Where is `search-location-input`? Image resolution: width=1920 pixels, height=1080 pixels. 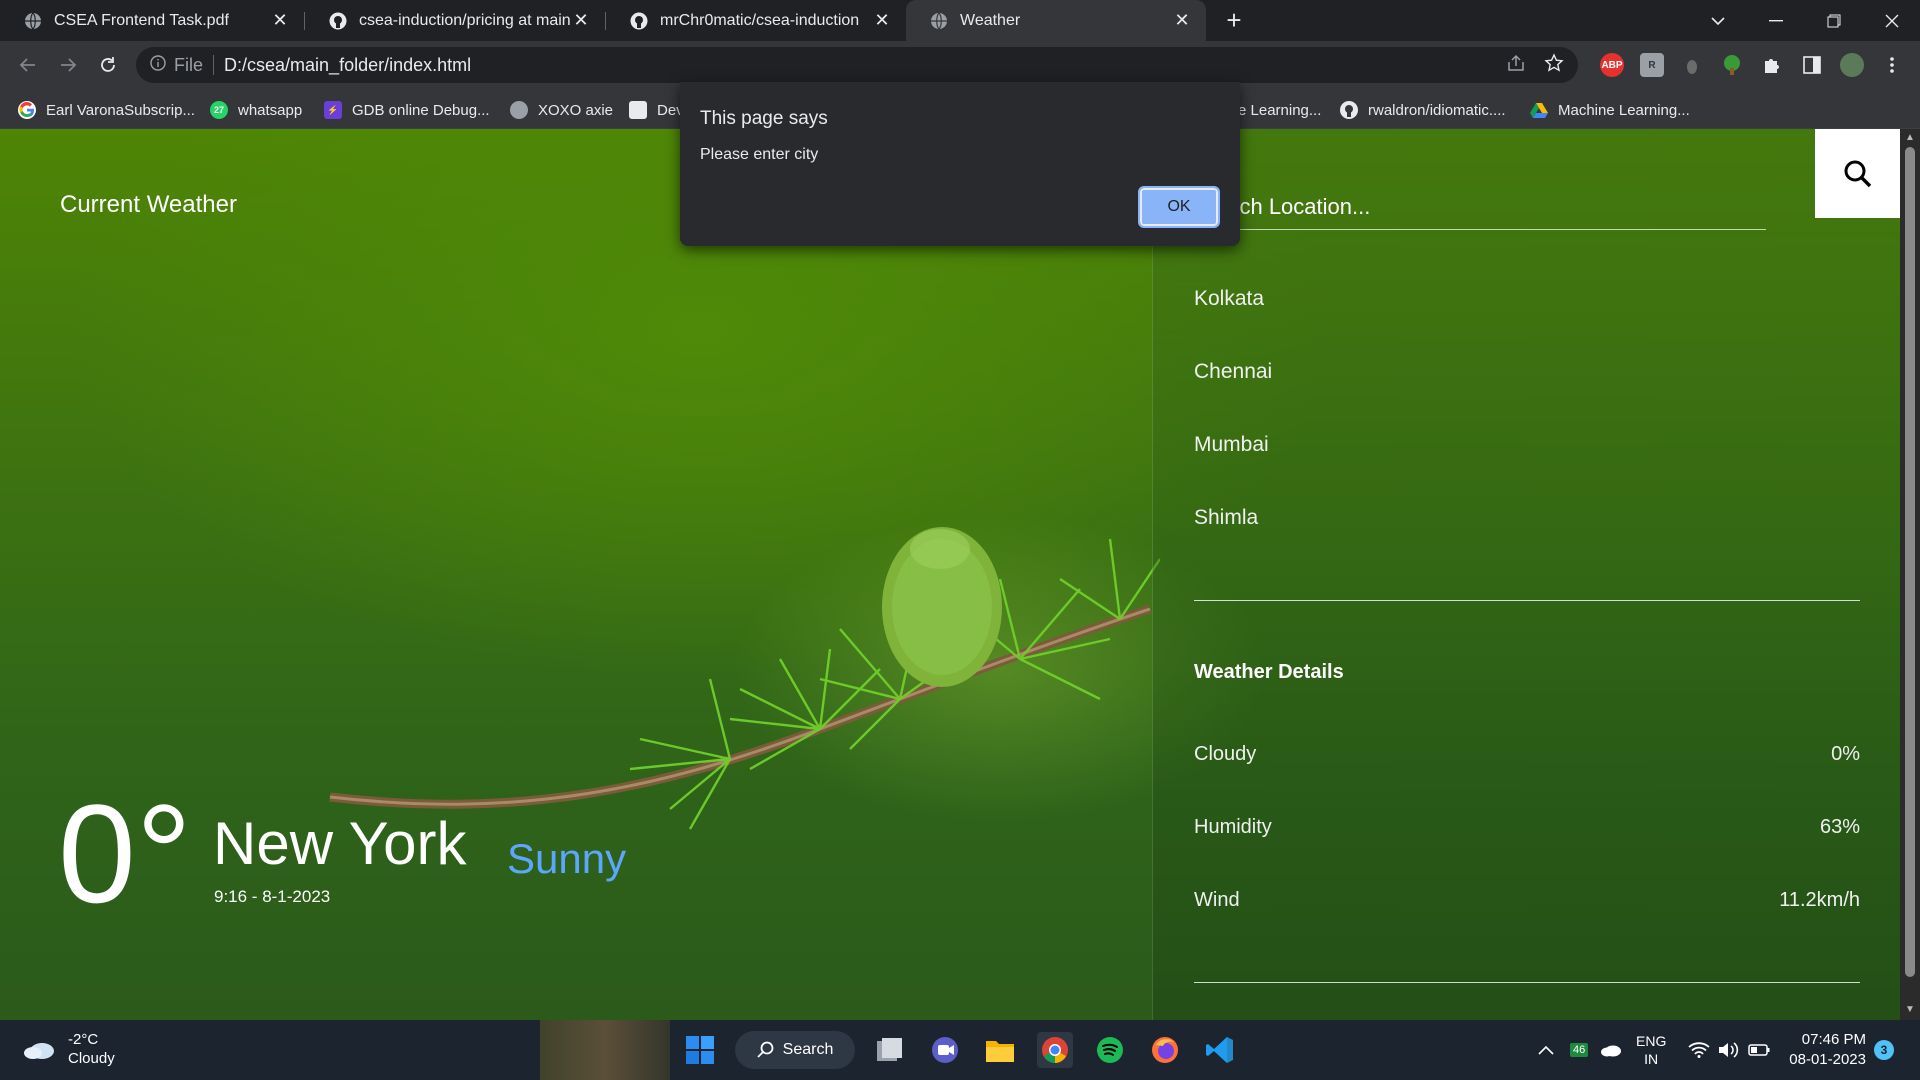
search-location-input is located at coordinates (1479, 207).